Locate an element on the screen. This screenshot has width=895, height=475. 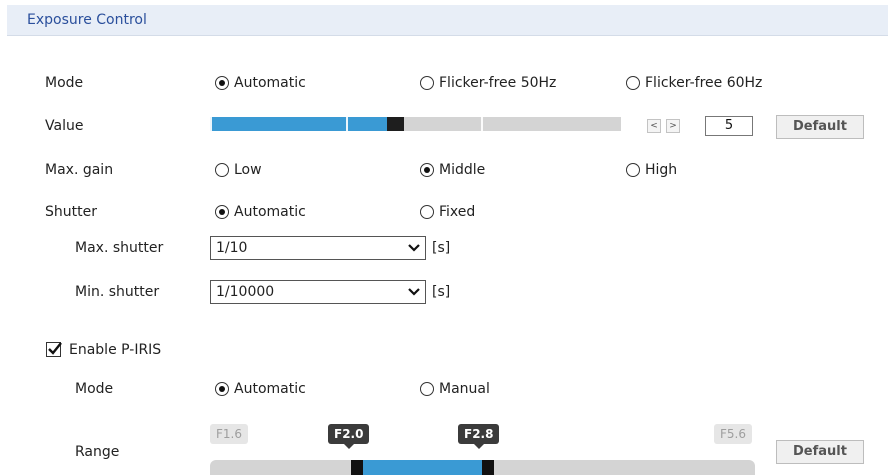
enable-piris-label: Enable P-IRIS is located at coordinates (115, 350).